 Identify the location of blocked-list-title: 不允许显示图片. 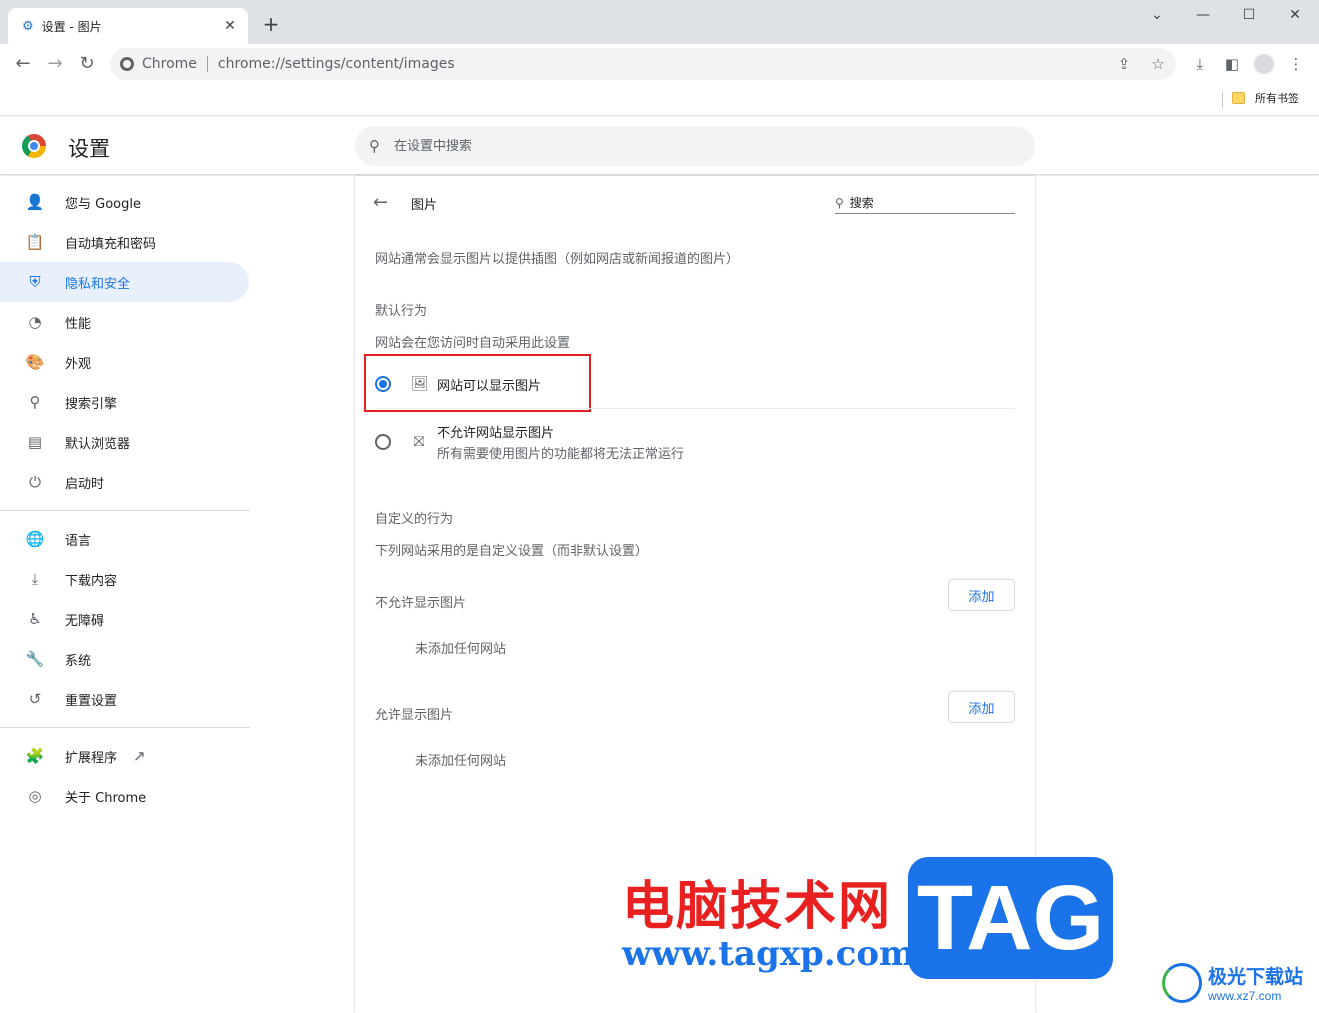
(421, 603).